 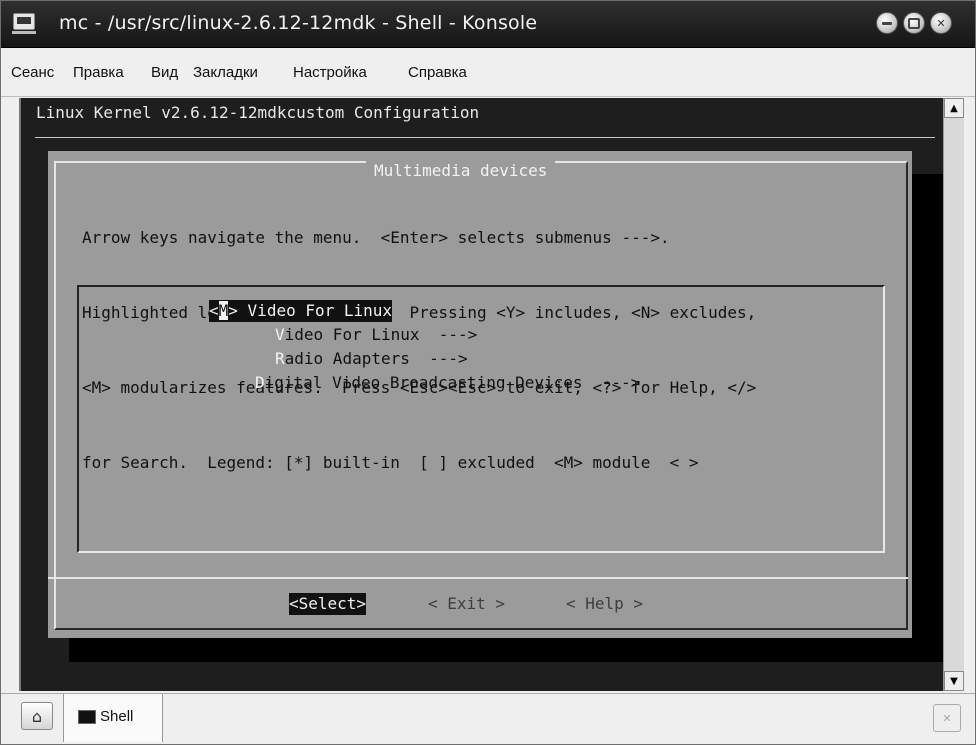 I want to click on konsole-app-icon, so click(x=24, y=23).